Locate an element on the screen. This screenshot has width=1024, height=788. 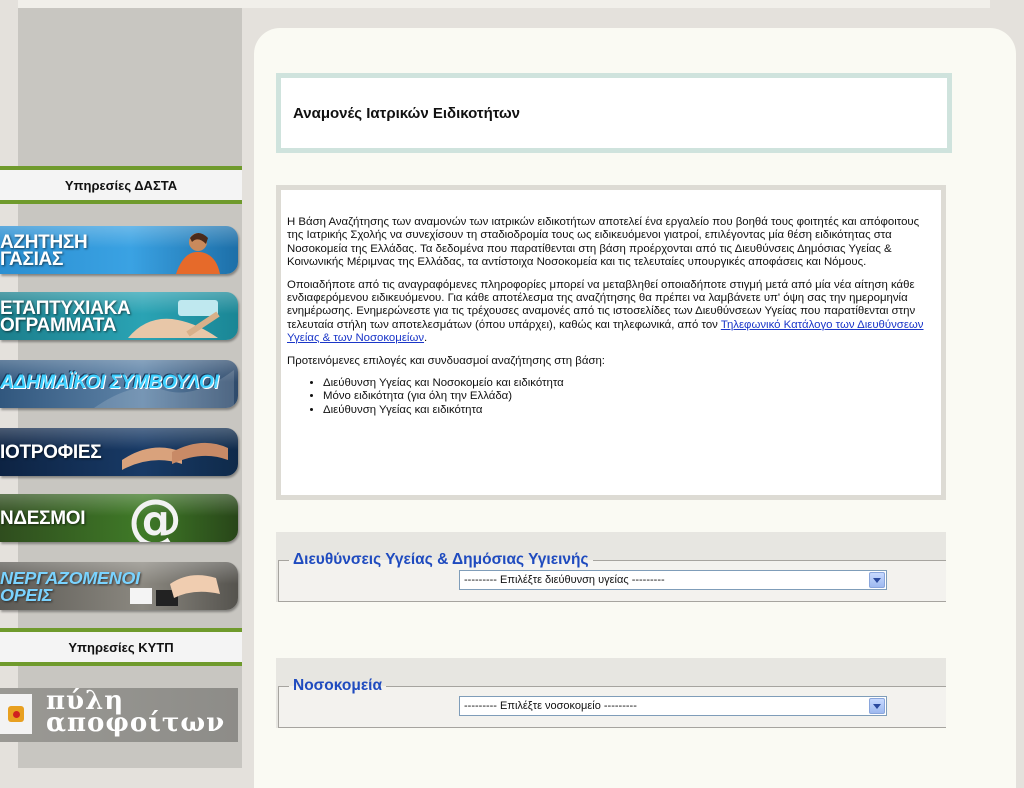
banner-advisors: ΑΔΗΜΑΪΚΟΙ ΣΥΜΒΟΥΛΟΙ is located at coordinates (119, 384).